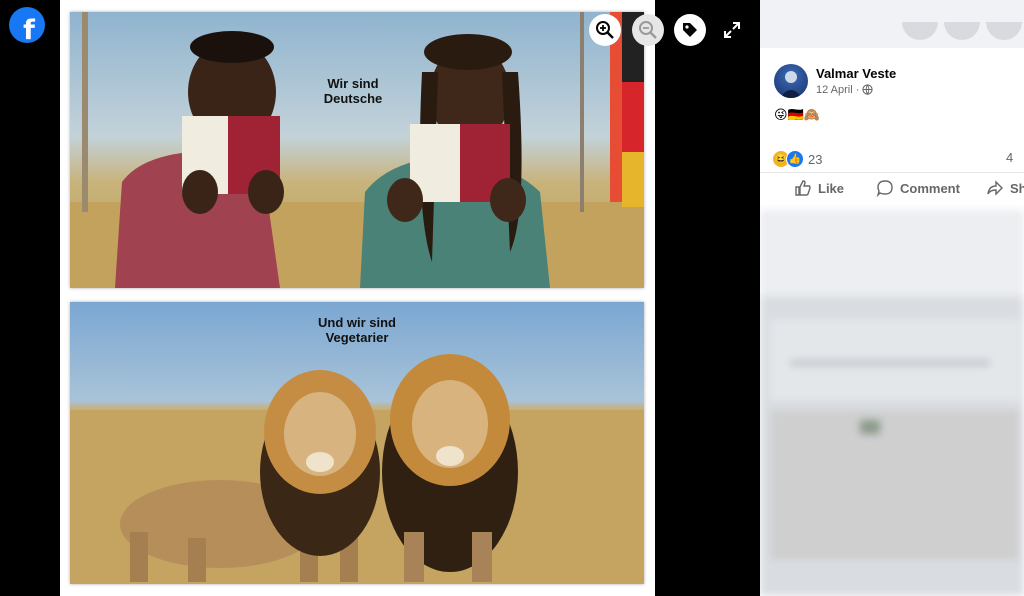 This screenshot has width=1024, height=596. I want to click on comment-button: Comment, so click(918, 188).